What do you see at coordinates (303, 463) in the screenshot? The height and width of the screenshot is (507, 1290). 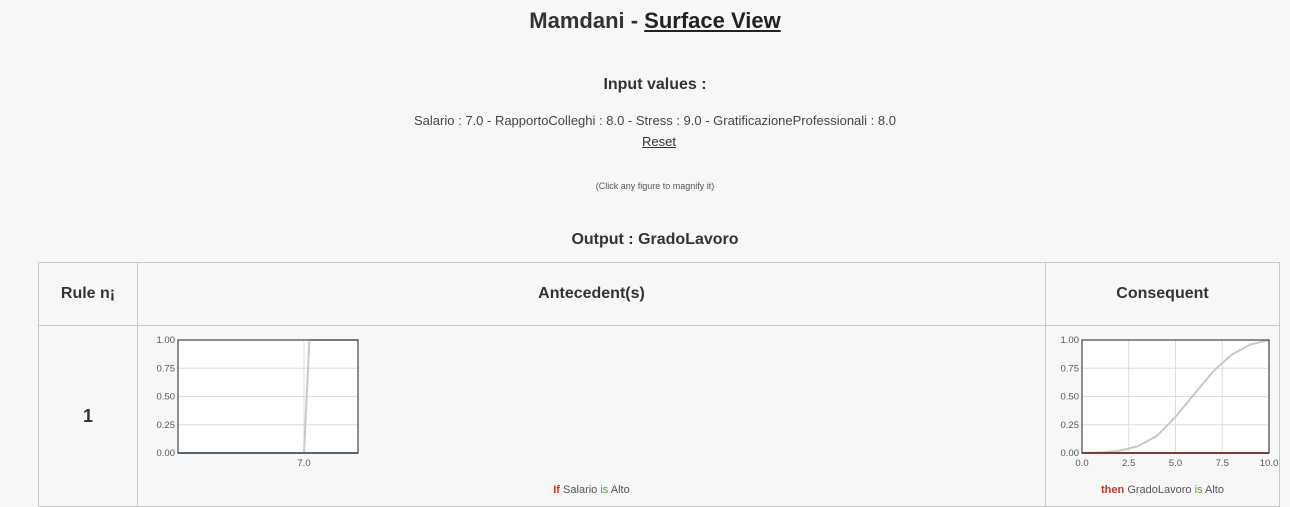 I see `x-tick-label: 7.0` at bounding box center [303, 463].